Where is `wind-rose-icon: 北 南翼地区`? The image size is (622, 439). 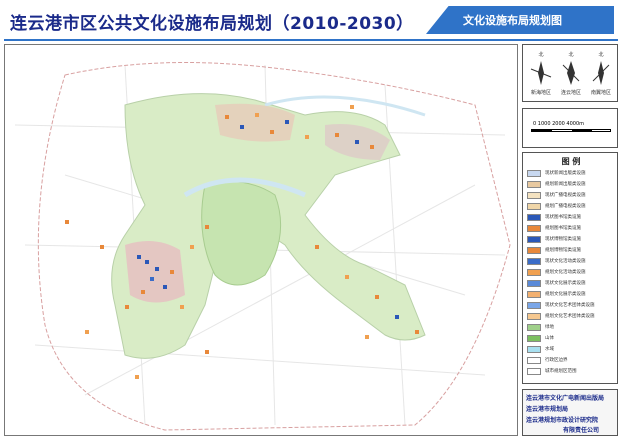
wind-rose-icon: 北 南翼地区 is located at coordinates (601, 74).